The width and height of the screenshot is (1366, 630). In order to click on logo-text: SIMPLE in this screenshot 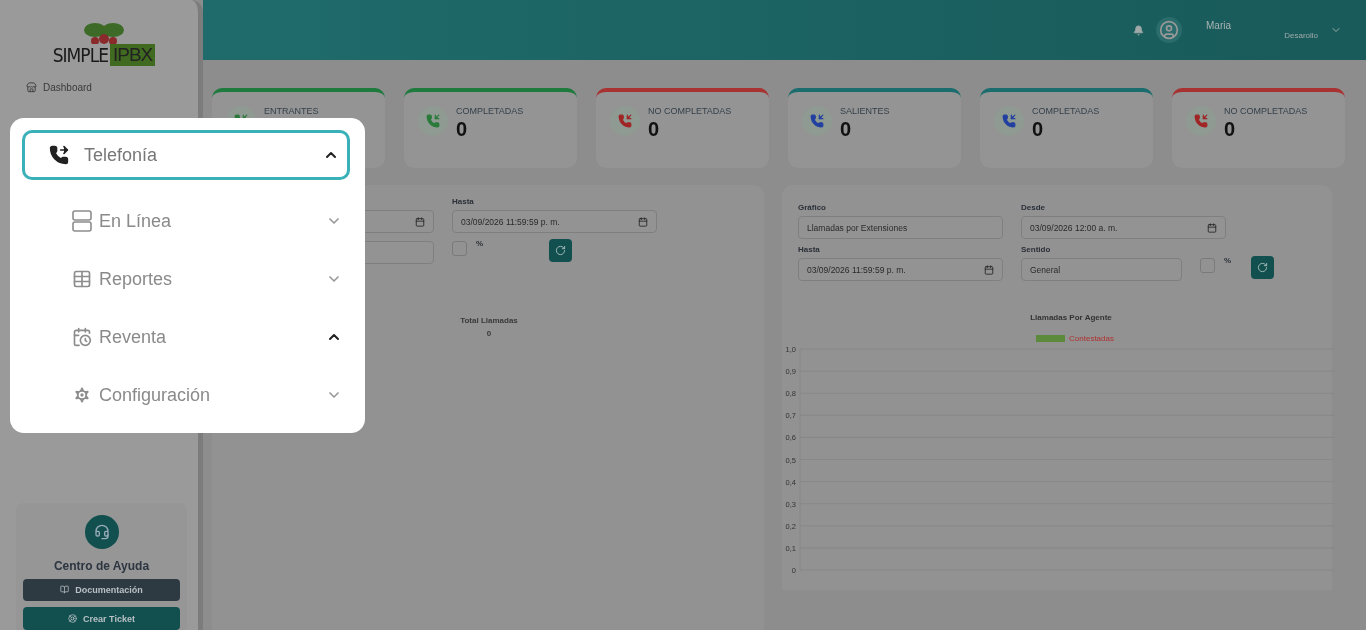, I will do `click(80, 55)`.